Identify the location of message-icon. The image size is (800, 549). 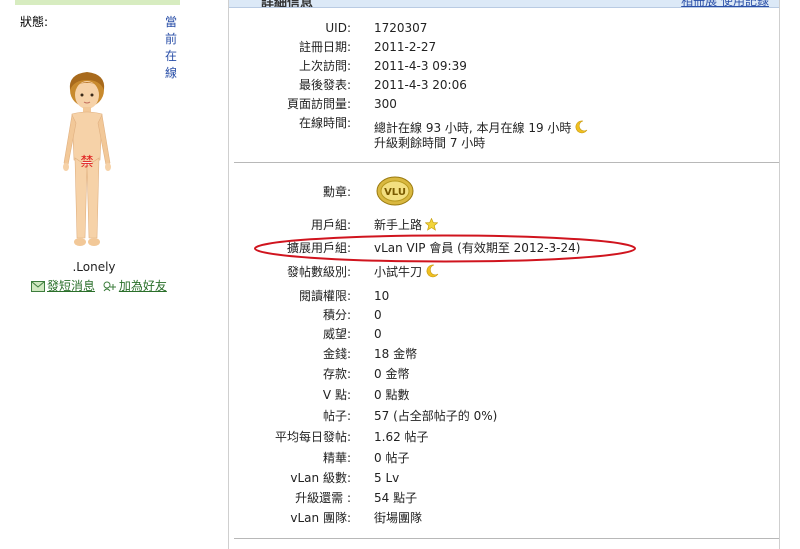
(38, 286).